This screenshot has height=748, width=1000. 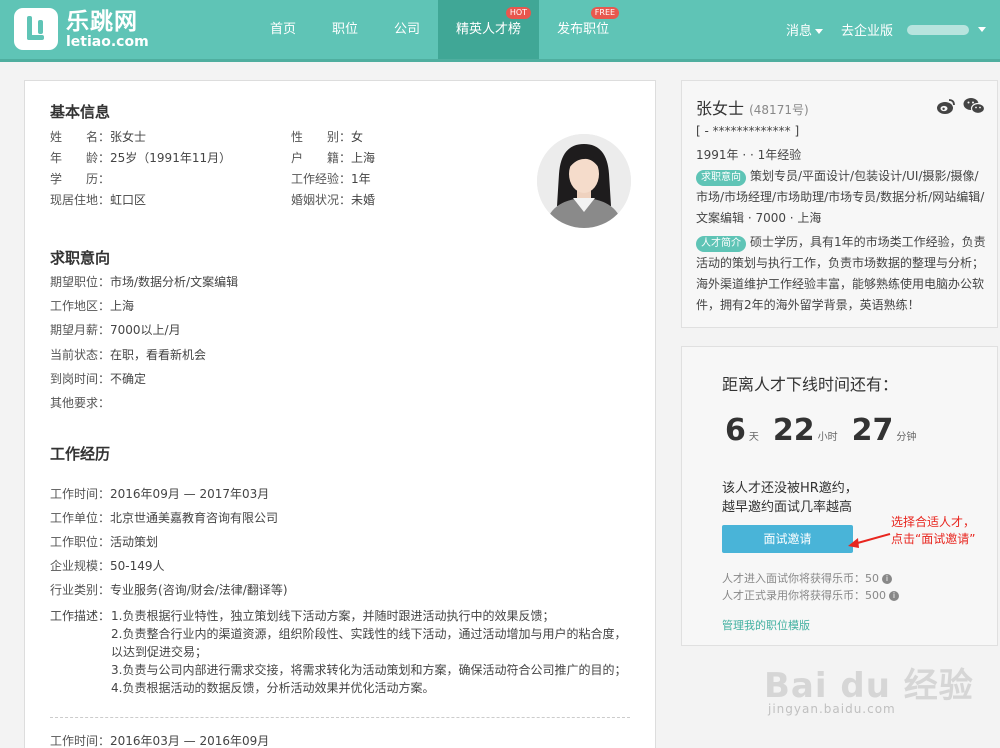 I want to click on section-title-intent: 求职意向, so click(x=80, y=258).